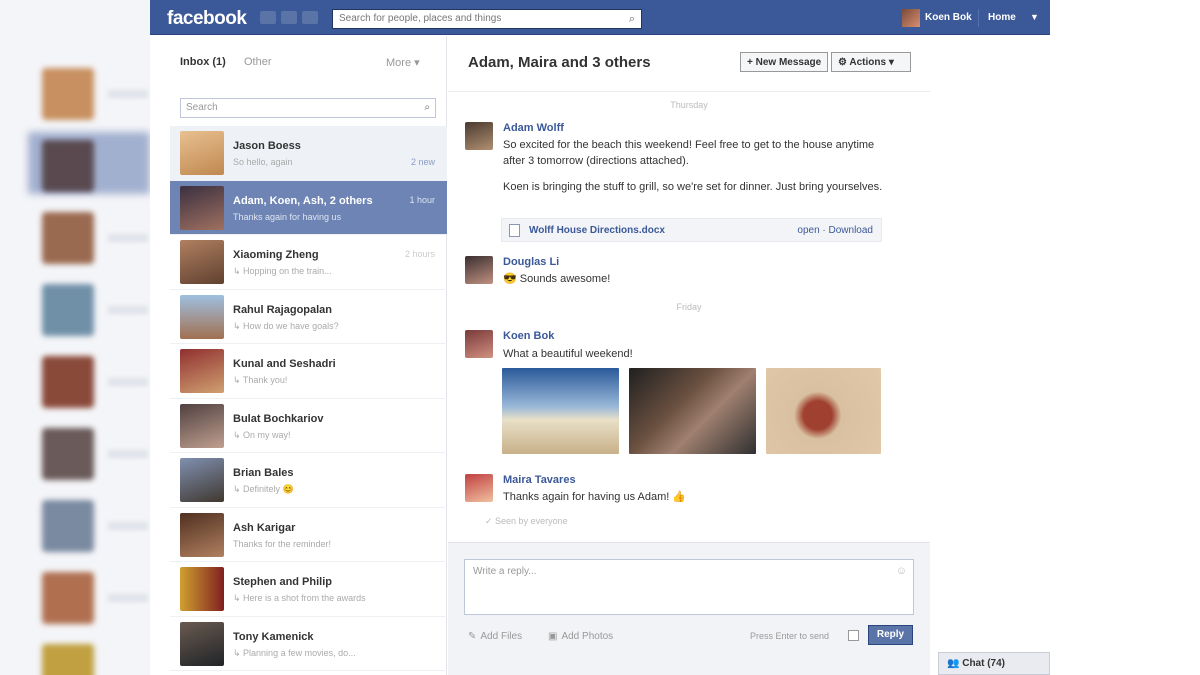  I want to click on tab-inbox: Inbox (1), so click(203, 62).